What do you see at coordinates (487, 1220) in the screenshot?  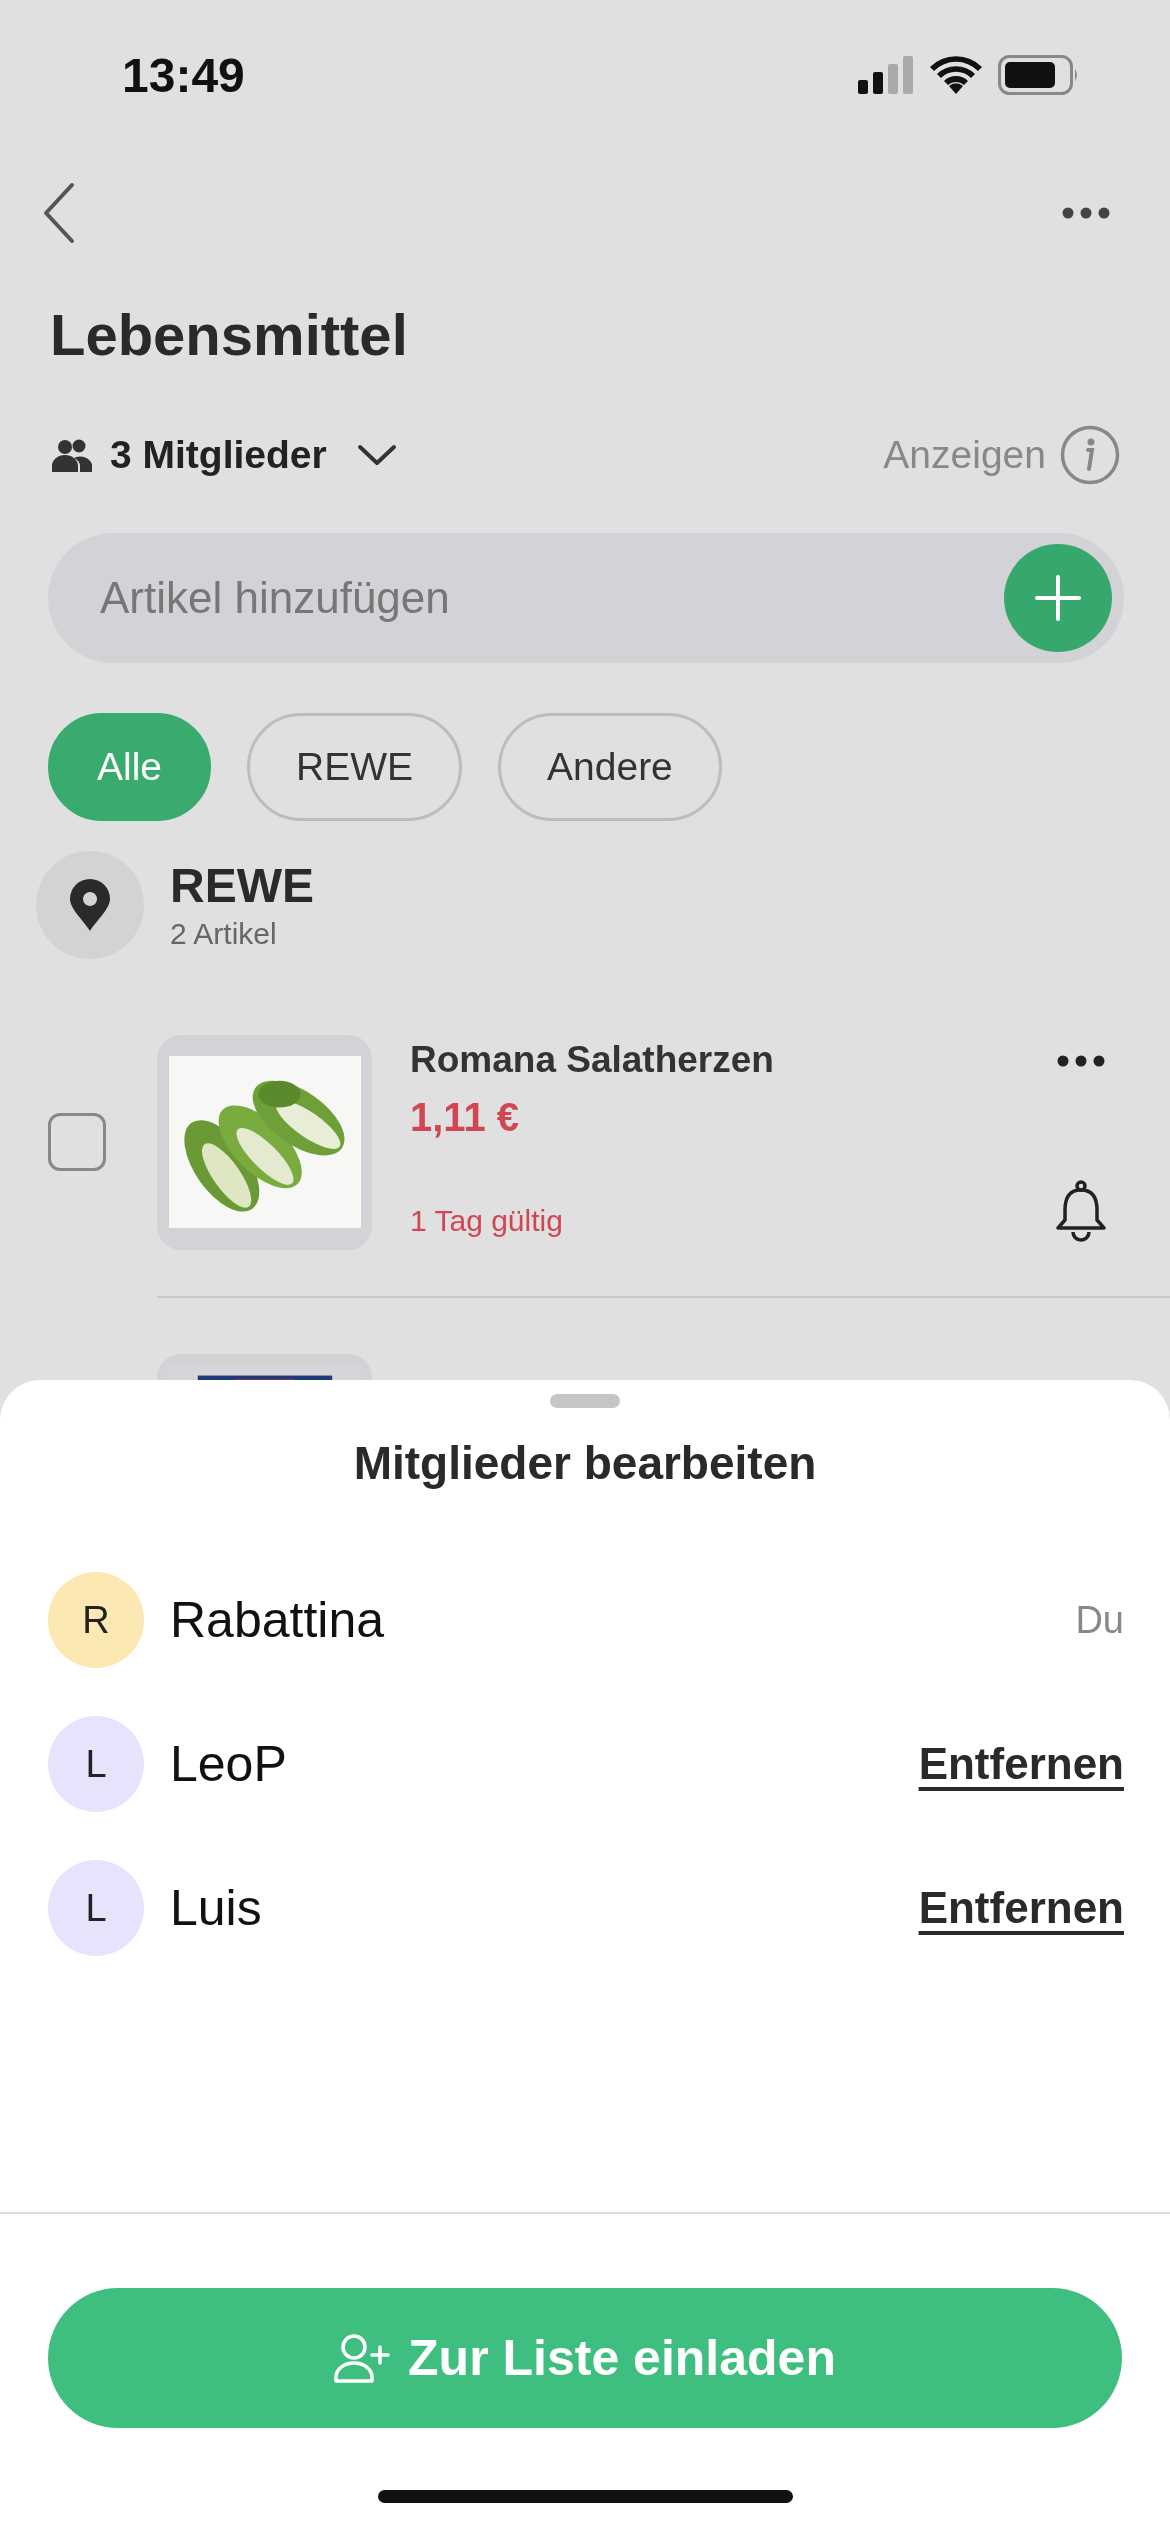 I see `validity-label: 1 Tag gültig` at bounding box center [487, 1220].